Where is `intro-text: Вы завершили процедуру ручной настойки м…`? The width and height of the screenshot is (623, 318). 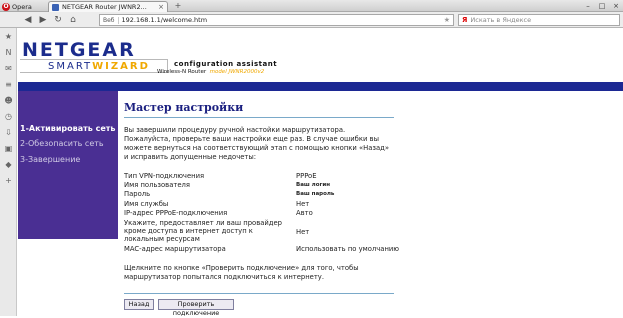 intro-text: Вы завершили процедуру ручной настойки м… is located at coordinates (257, 143).